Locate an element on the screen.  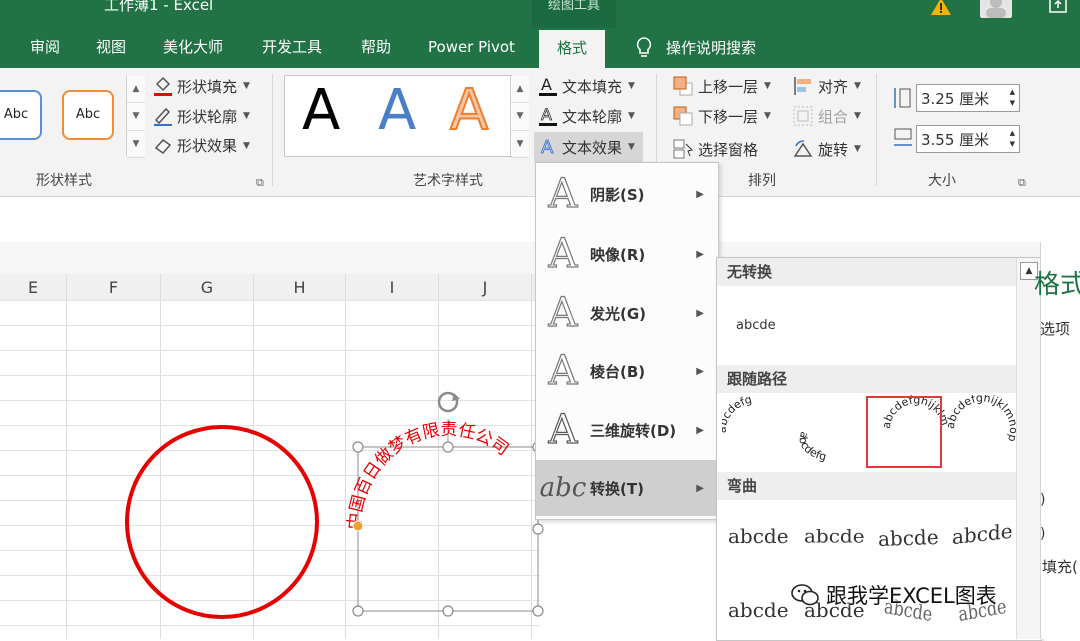
tab-view: 视图 is located at coordinates (111, 48).